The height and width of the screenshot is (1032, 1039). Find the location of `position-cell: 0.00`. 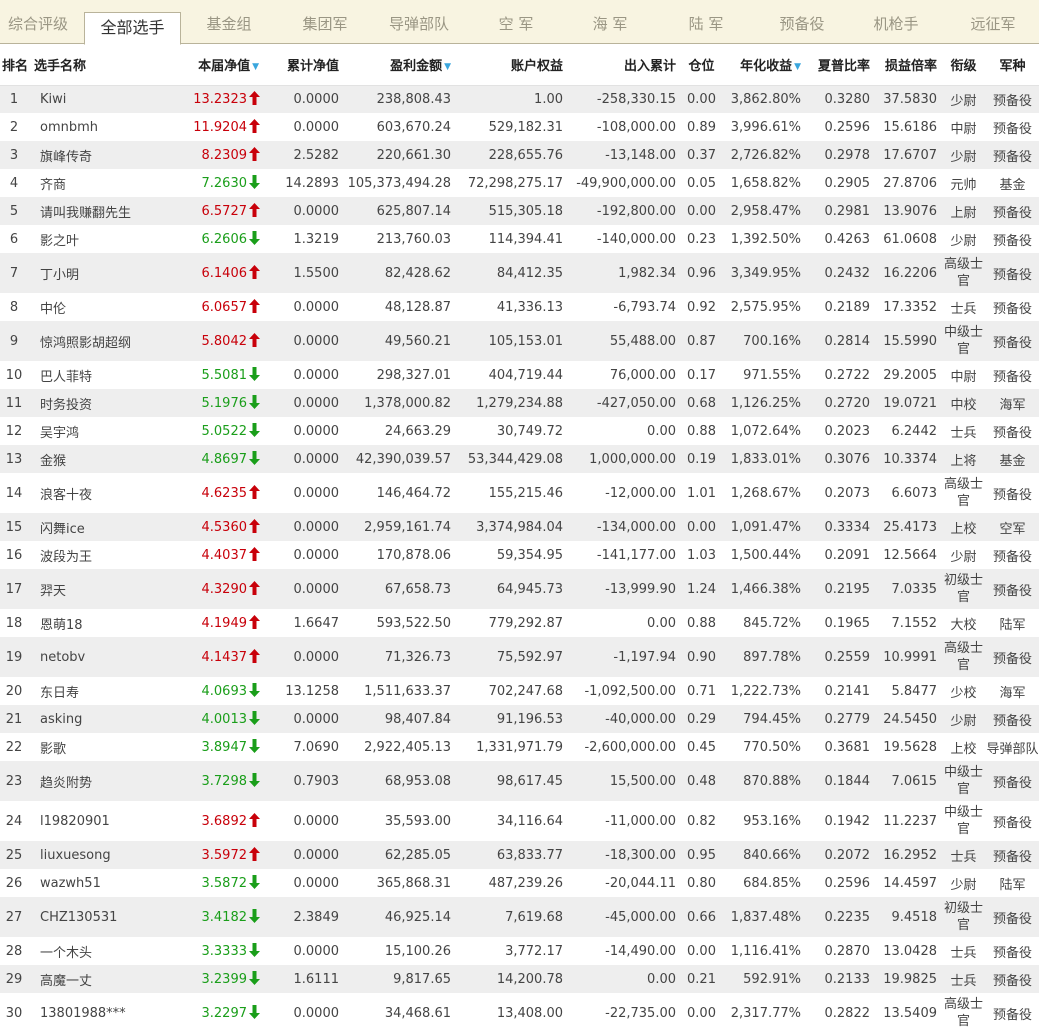

position-cell: 0.00 is located at coordinates (701, 527).